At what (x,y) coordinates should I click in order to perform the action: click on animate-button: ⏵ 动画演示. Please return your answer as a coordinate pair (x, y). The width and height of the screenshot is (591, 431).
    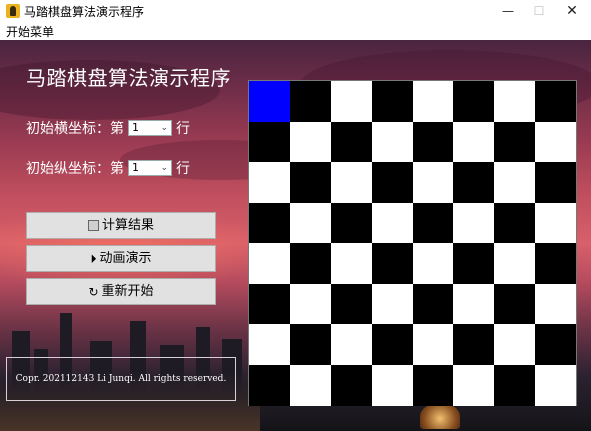
    Looking at the image, I should click on (121, 258).